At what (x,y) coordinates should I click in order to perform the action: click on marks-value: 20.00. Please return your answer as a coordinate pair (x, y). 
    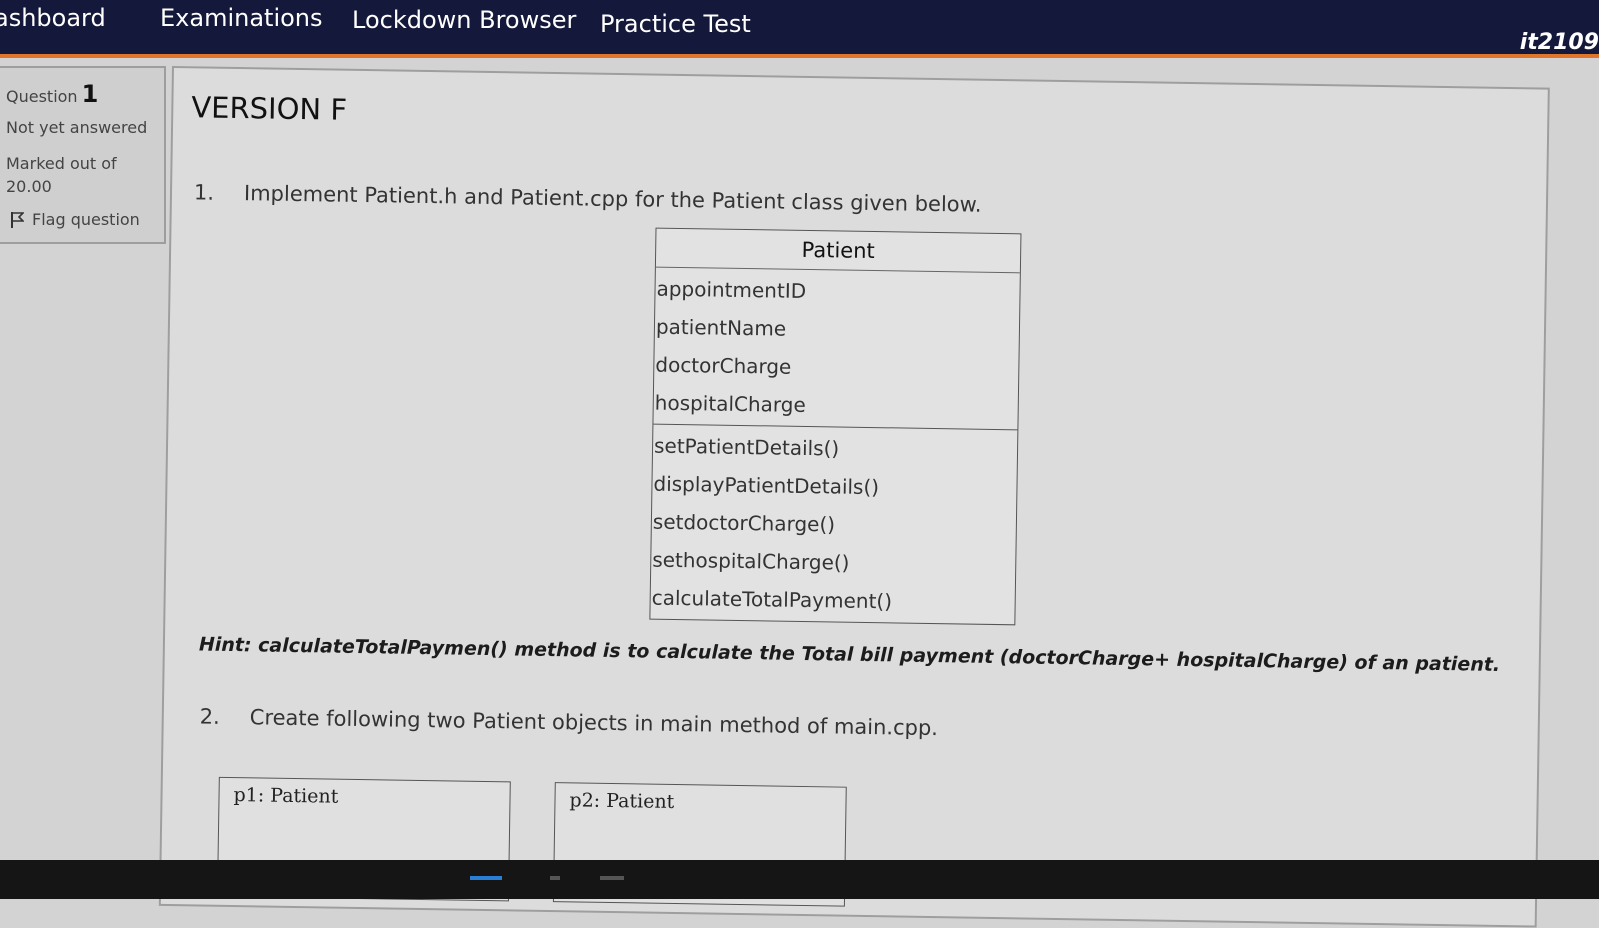
    Looking at the image, I should click on (29, 186).